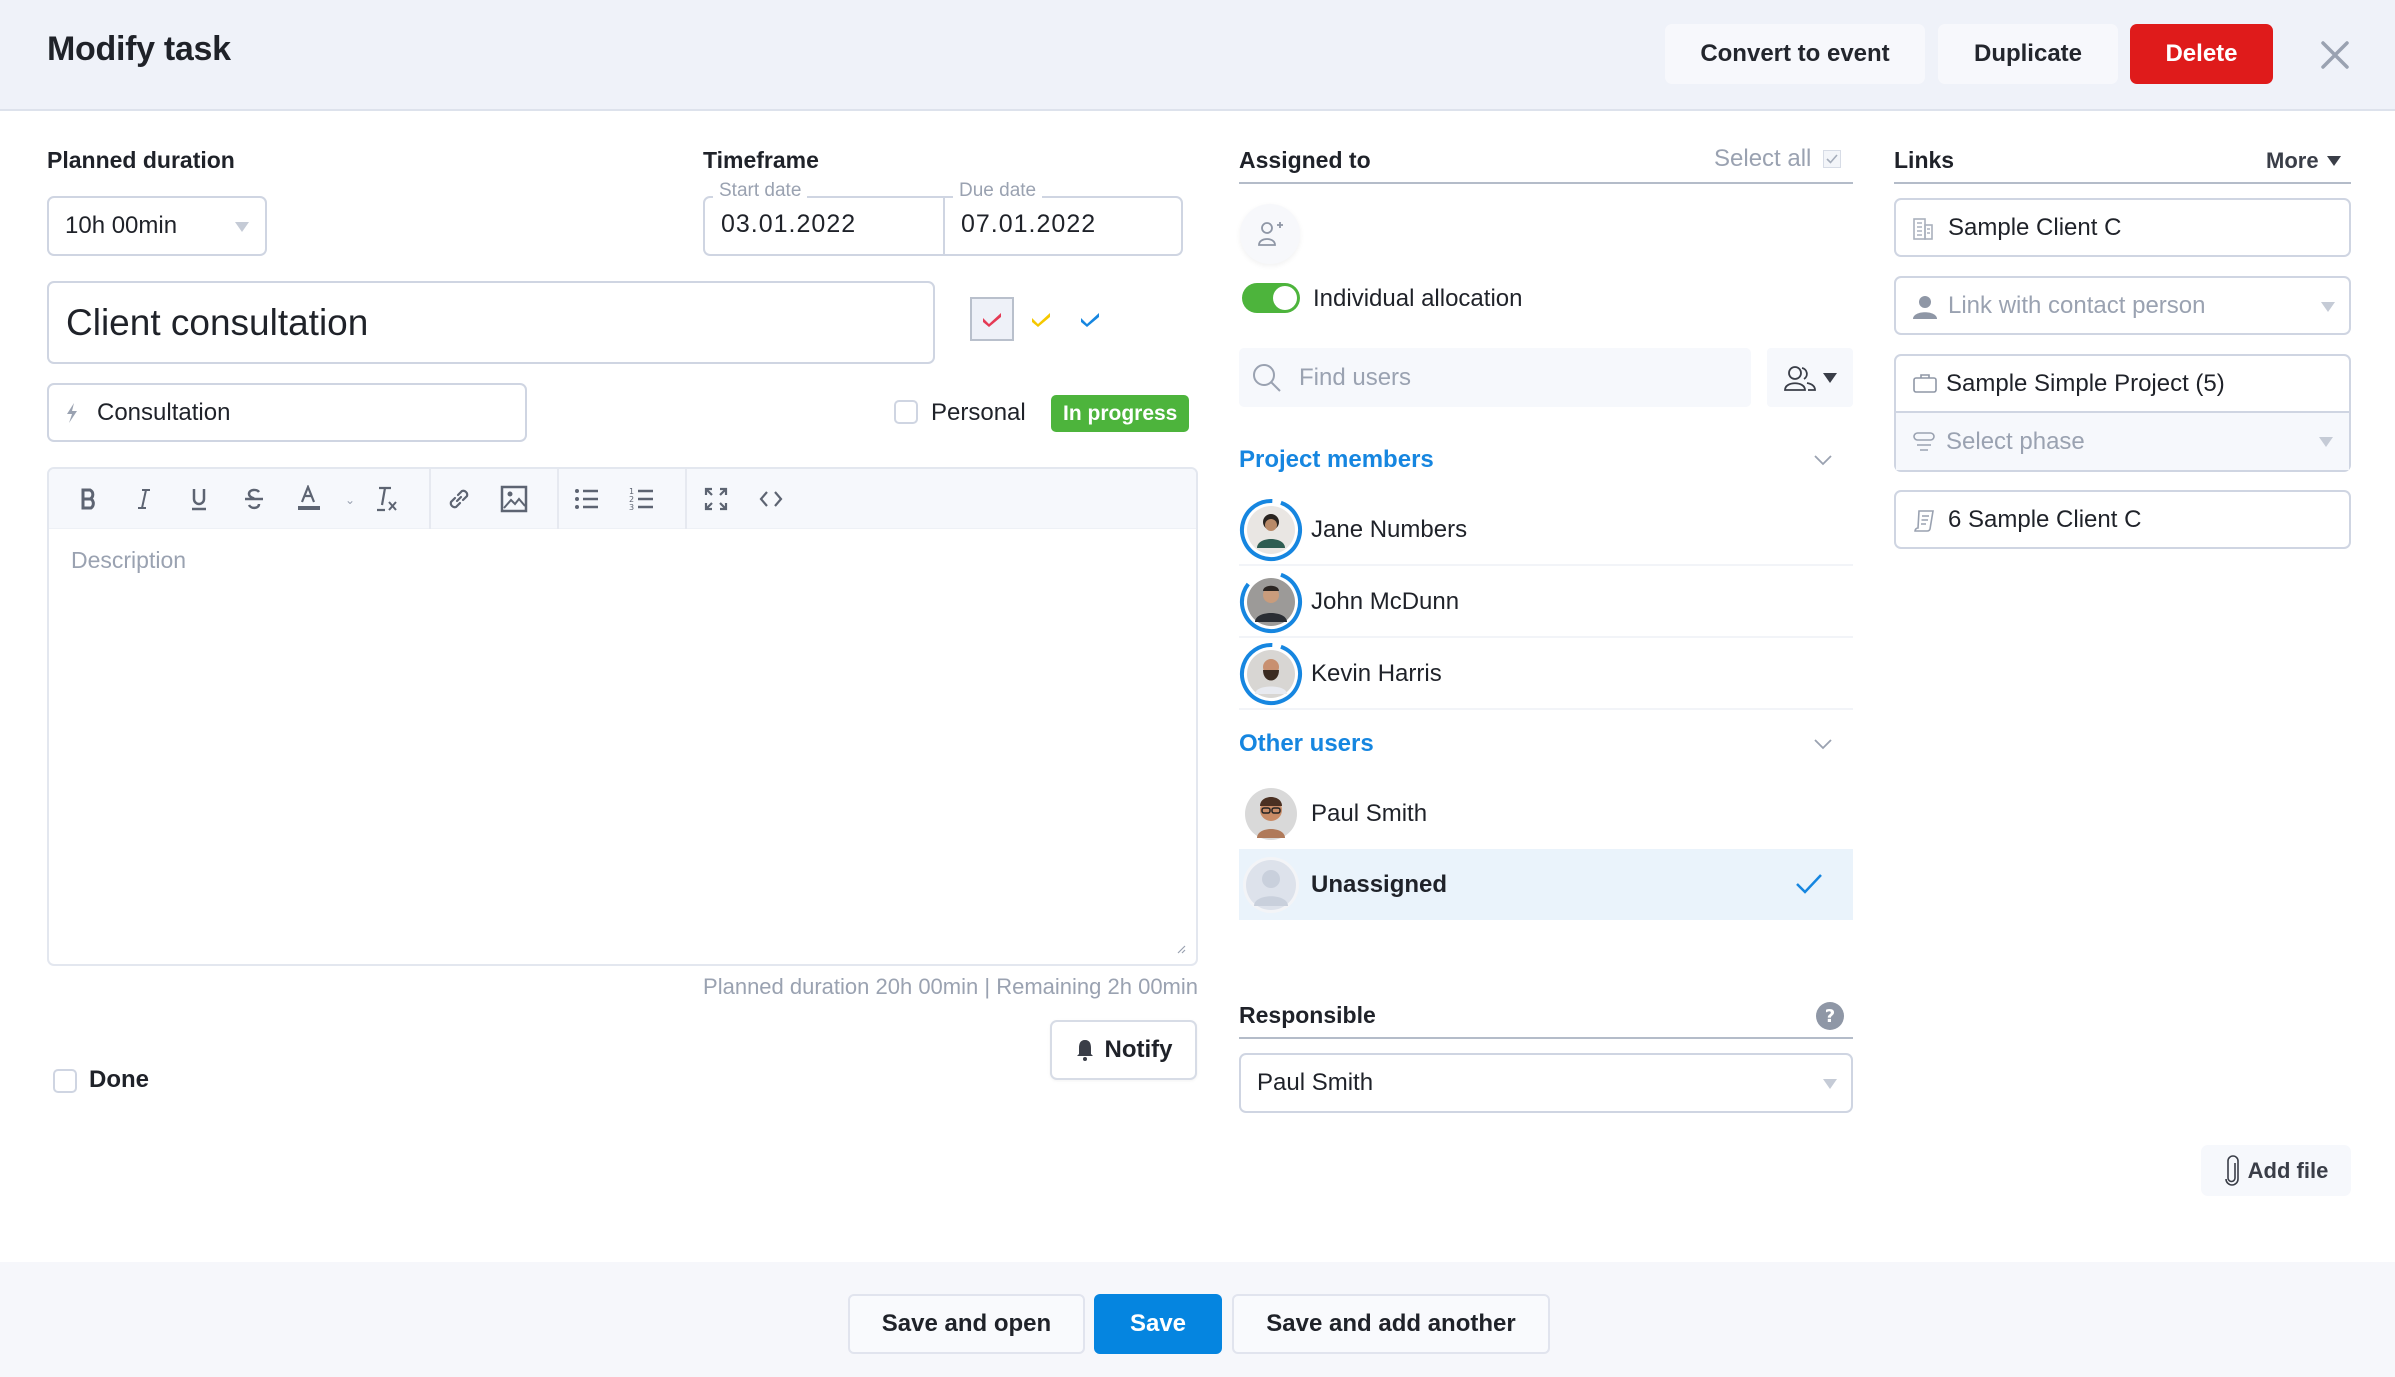  I want to click on link-button, so click(459, 499).